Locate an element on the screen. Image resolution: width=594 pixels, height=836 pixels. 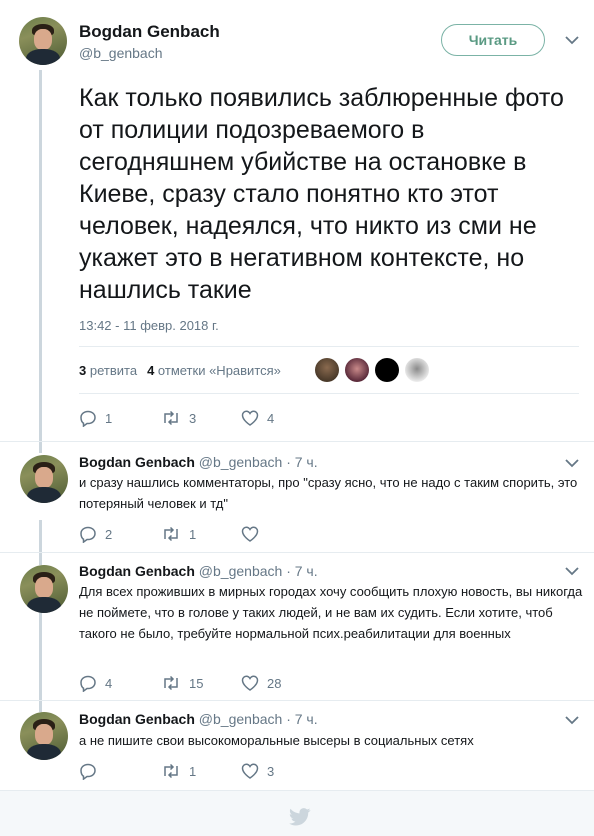
reply-button: 1 is located at coordinates (120, 418).